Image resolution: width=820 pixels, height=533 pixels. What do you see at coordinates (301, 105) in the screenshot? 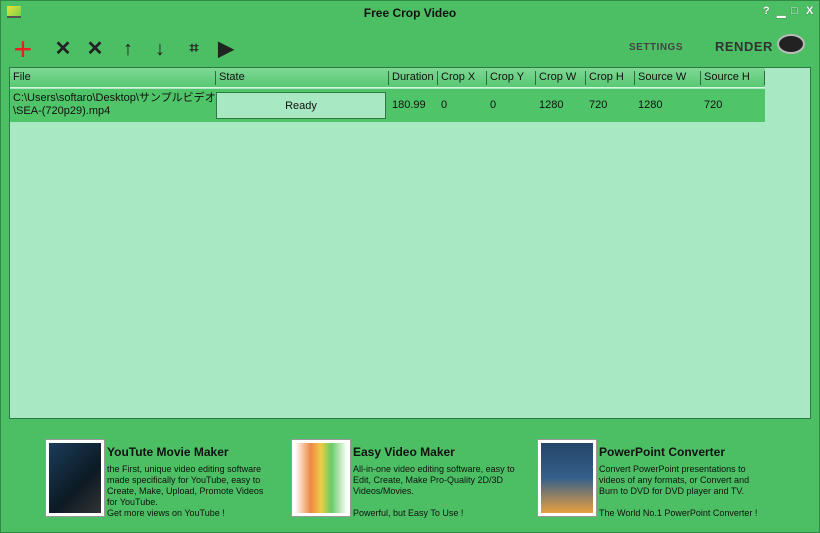
I see `cell-state: Ready` at bounding box center [301, 105].